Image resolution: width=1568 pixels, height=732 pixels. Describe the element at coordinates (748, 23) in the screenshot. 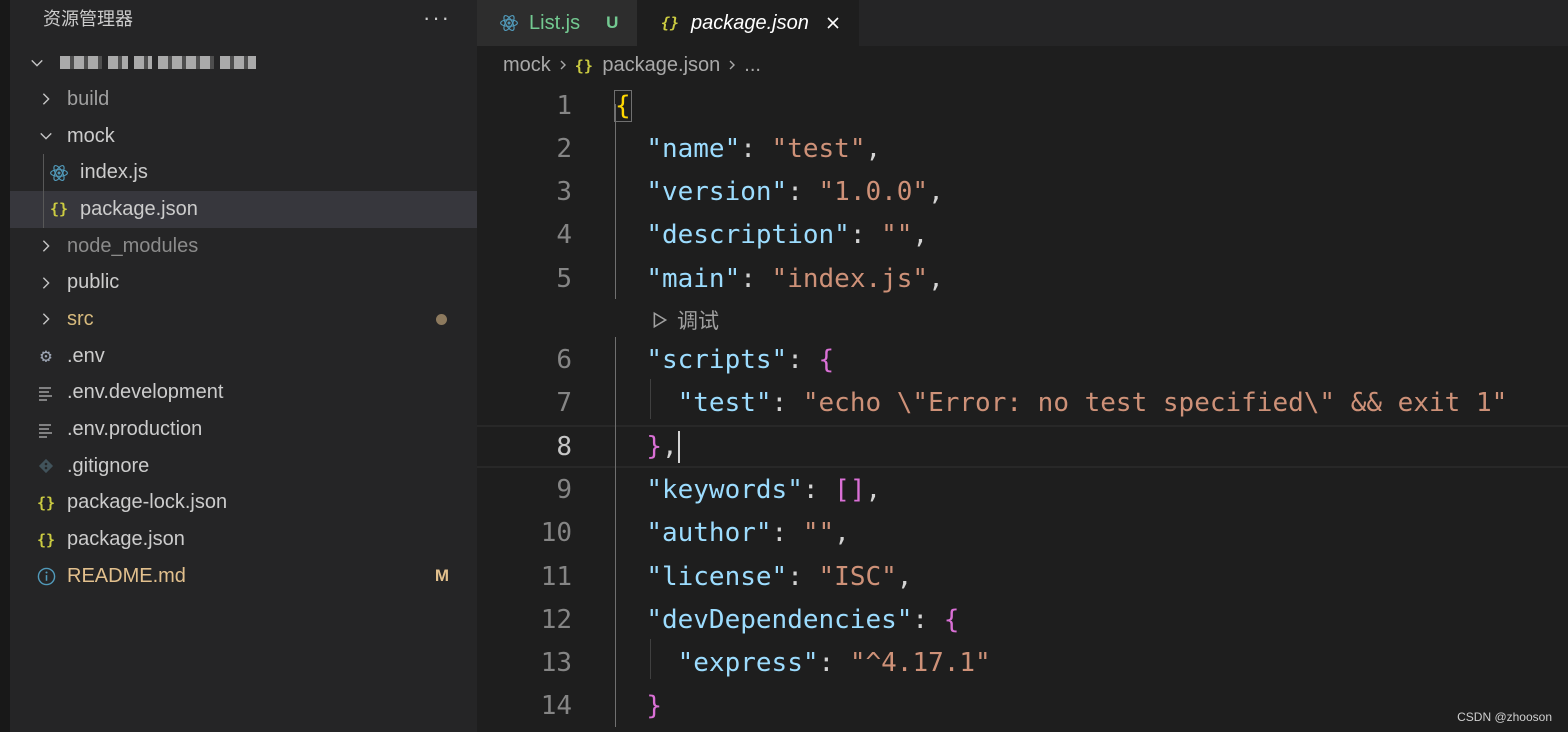

I see `tab-package-json: {} package.json` at that location.